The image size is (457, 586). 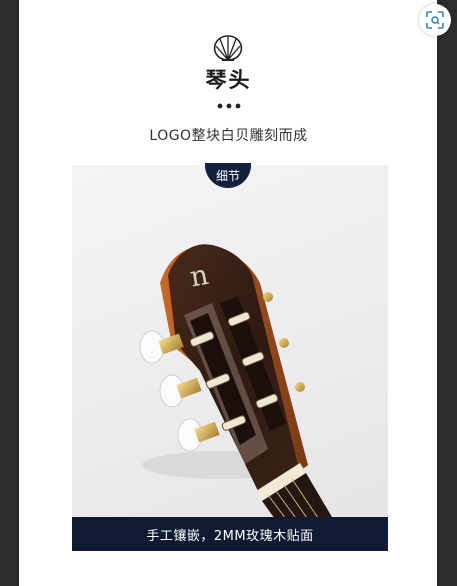 What do you see at coordinates (228, 80) in the screenshot?
I see `section-title: 琴头` at bounding box center [228, 80].